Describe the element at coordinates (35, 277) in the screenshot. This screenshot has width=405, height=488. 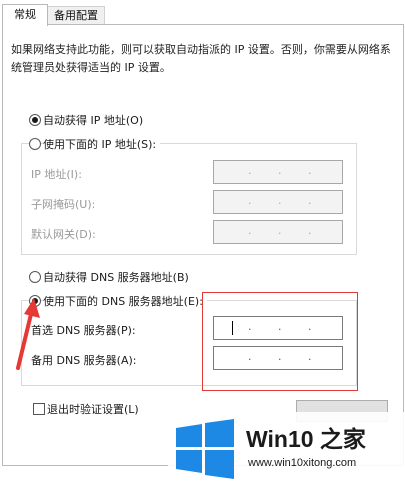
I see `auto-dns-radio` at that location.